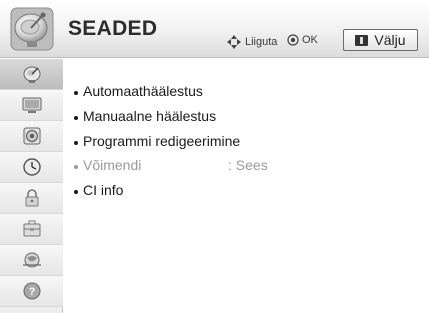 The width and height of the screenshot is (429, 313). I want to click on sidebar: ?, so click(31, 186).